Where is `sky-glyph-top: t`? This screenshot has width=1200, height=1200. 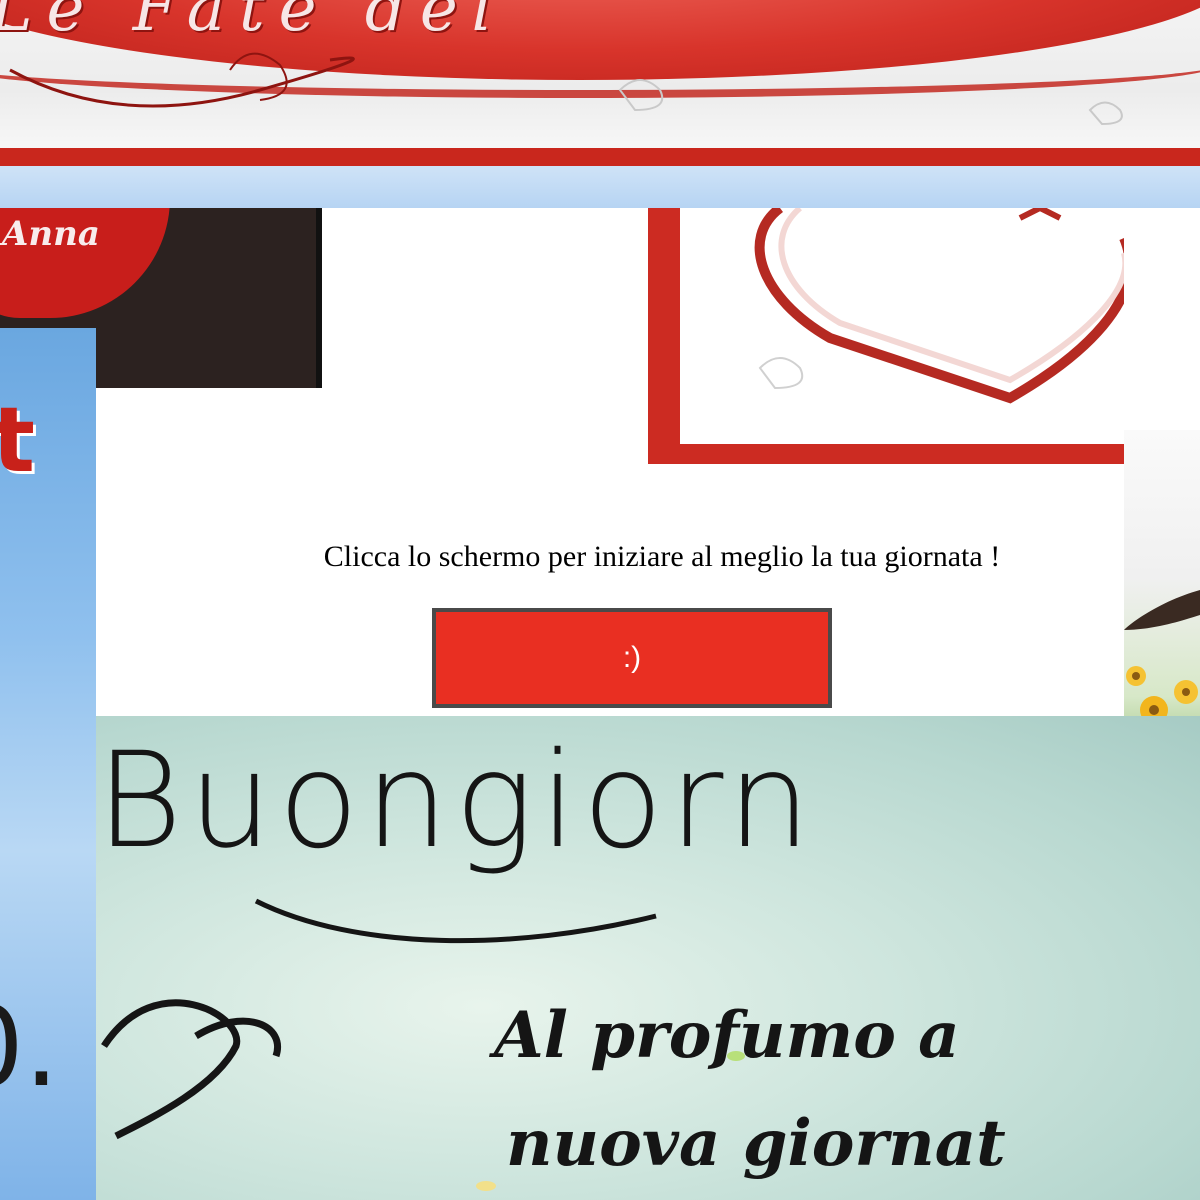 sky-glyph-top: t is located at coordinates (18, 440).